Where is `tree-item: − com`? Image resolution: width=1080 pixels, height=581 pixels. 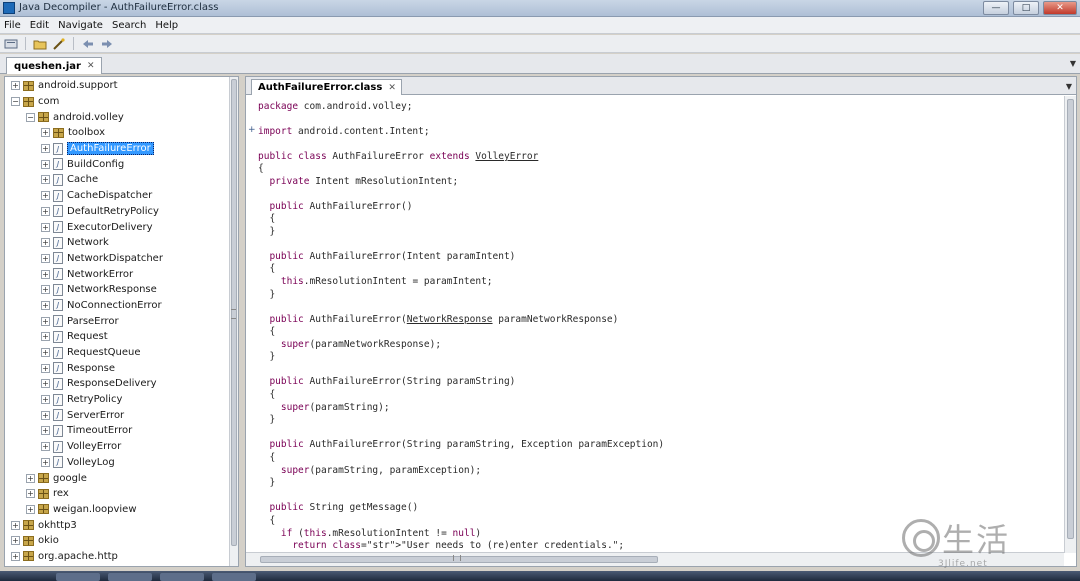
tree-item: − com is located at coordinates (118, 102).